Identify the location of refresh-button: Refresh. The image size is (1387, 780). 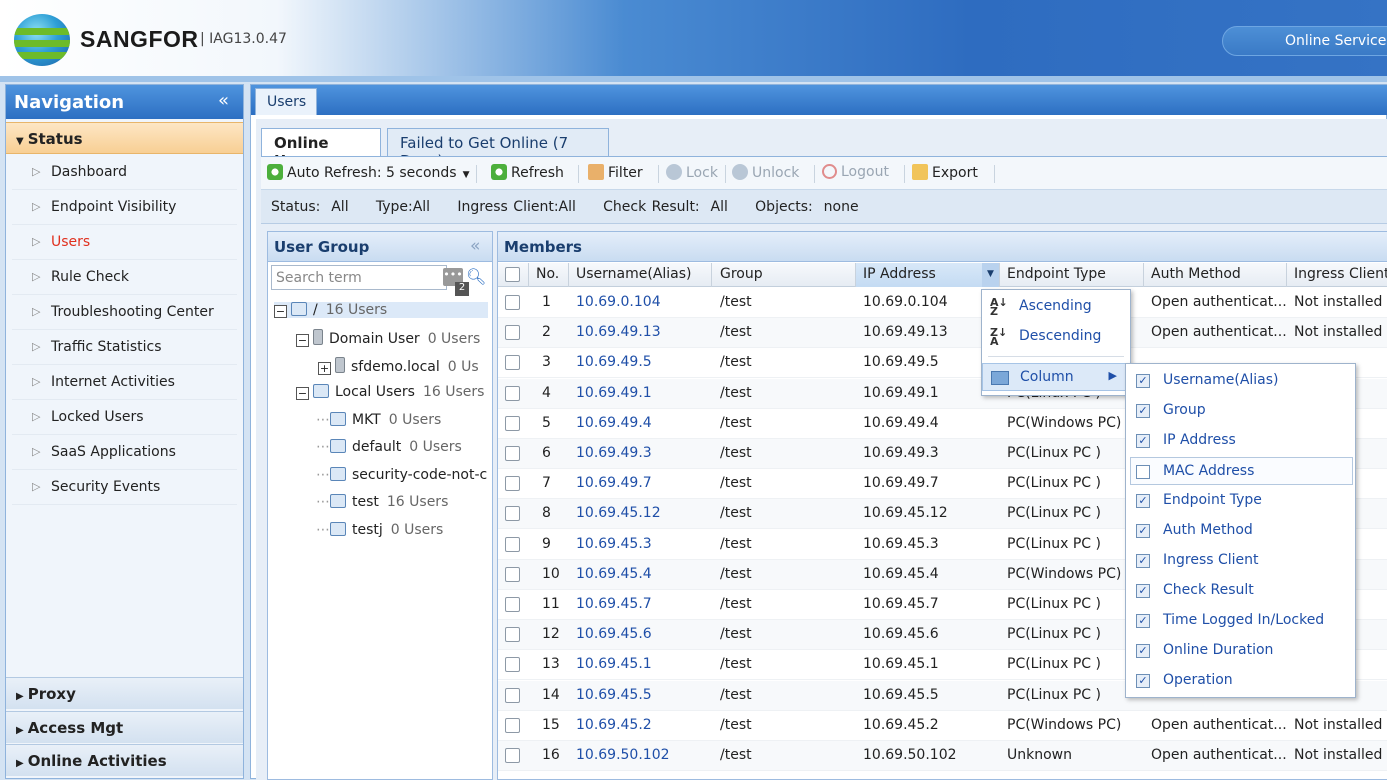
(527, 172).